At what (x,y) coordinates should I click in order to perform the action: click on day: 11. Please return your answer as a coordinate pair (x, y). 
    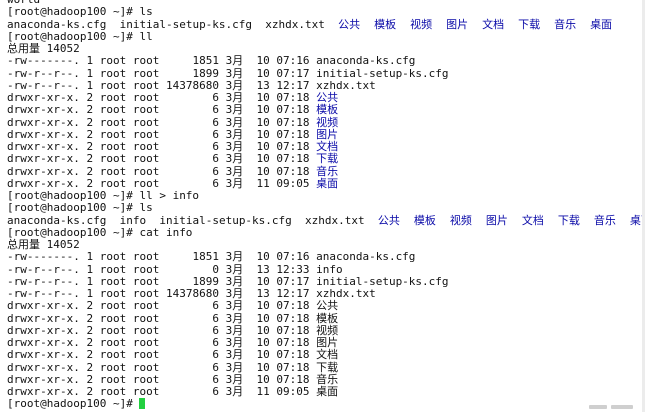
    Looking at the image, I should click on (259, 183).